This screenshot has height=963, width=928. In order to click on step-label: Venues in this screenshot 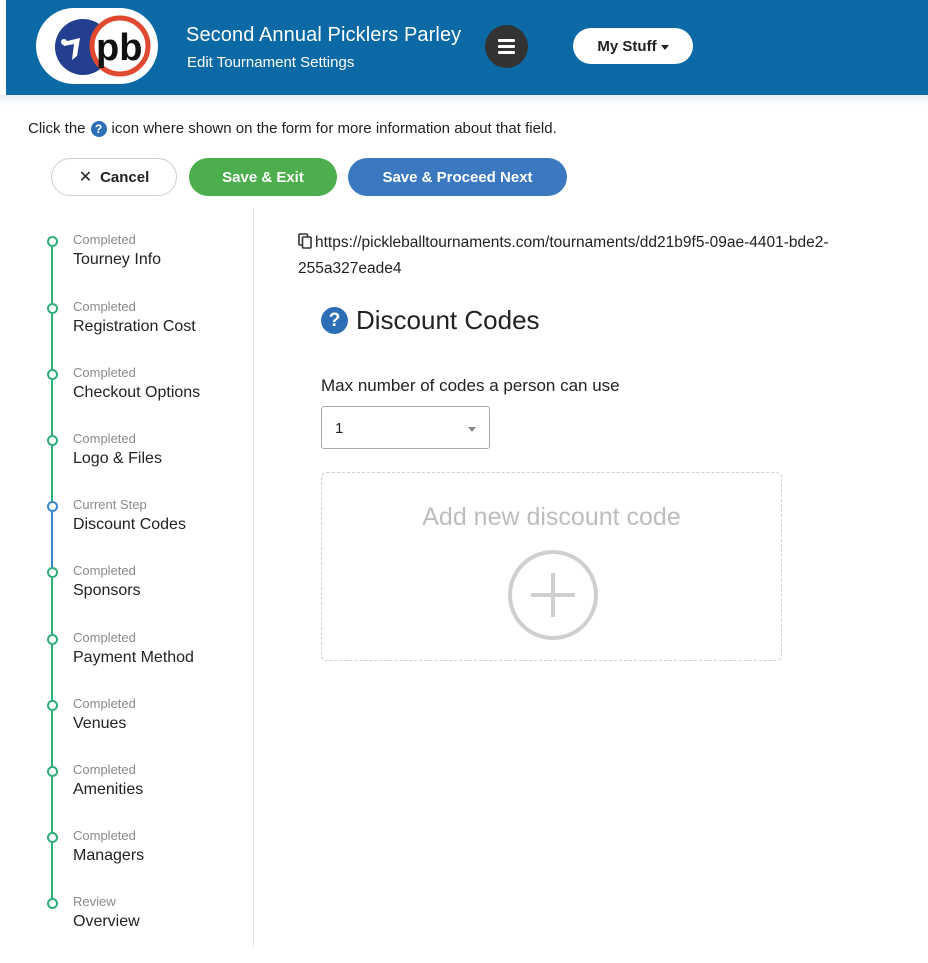, I will do `click(100, 723)`.